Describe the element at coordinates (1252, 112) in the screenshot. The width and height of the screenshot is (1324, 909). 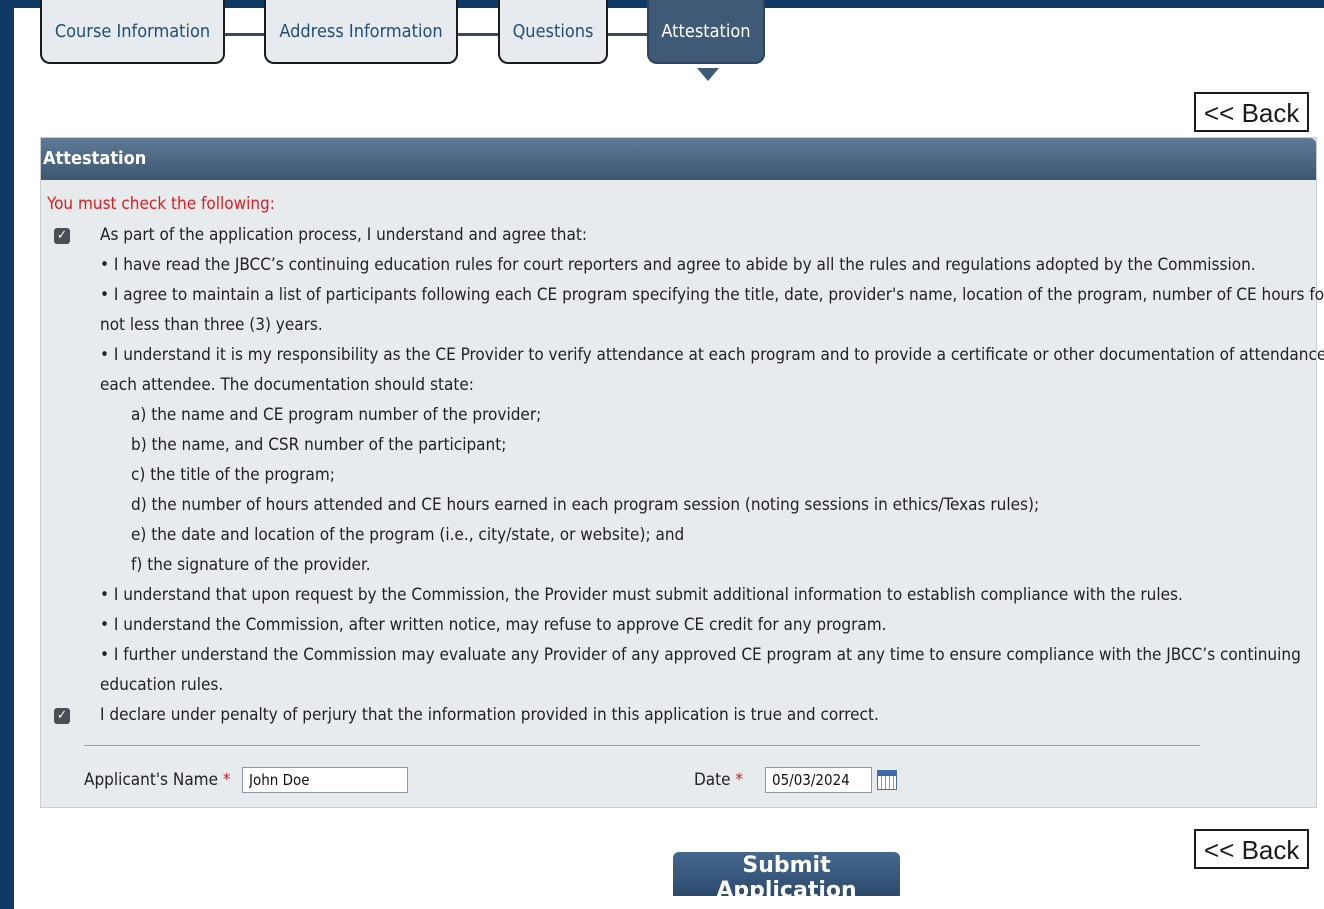
I see `back-button-top: << Back` at that location.